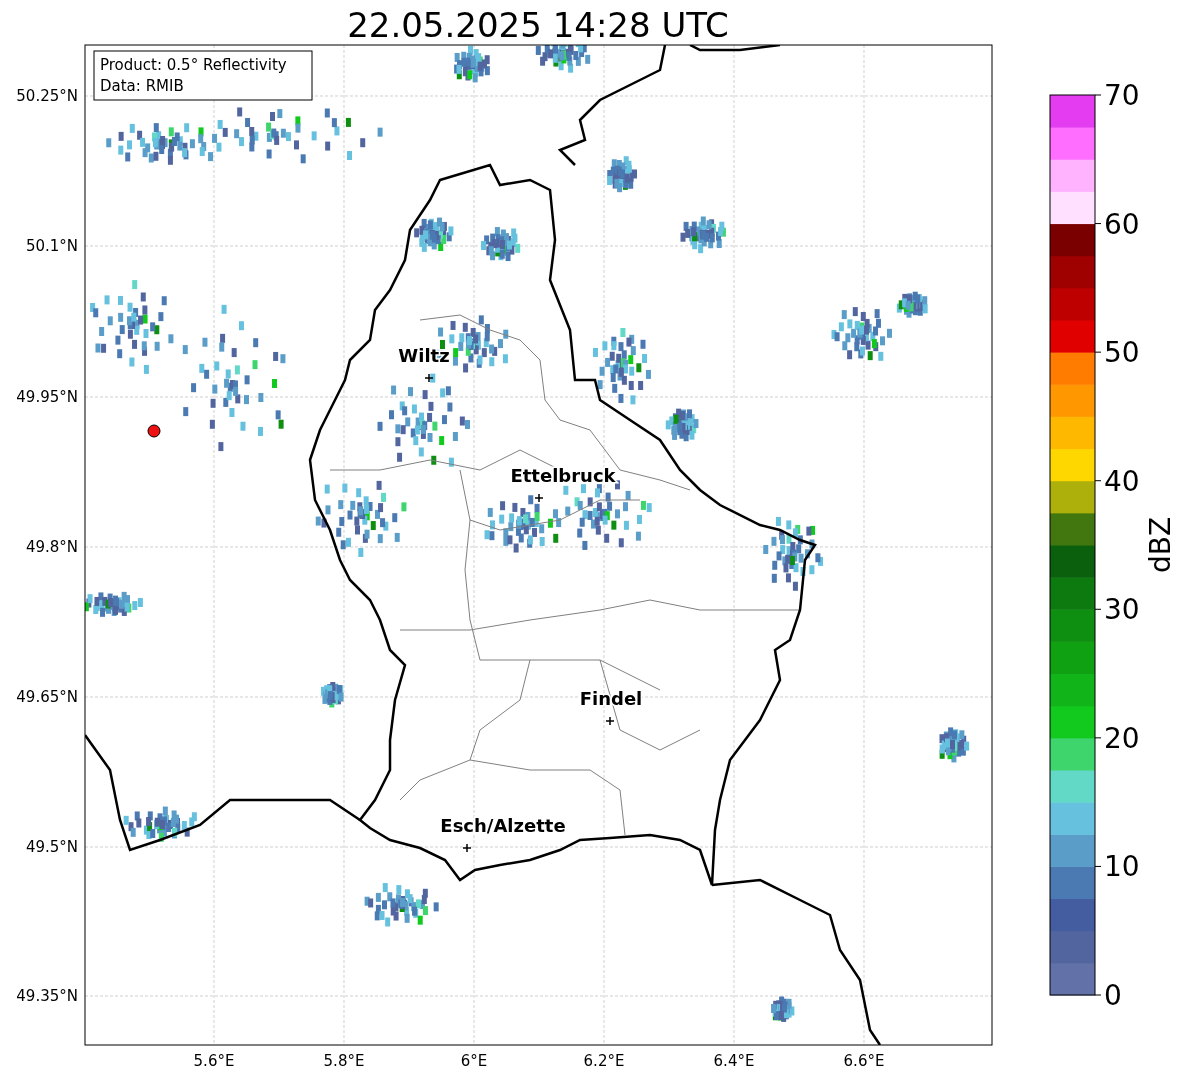  What do you see at coordinates (503, 825) in the screenshot?
I see `city-label: Esch/Alzette` at bounding box center [503, 825].